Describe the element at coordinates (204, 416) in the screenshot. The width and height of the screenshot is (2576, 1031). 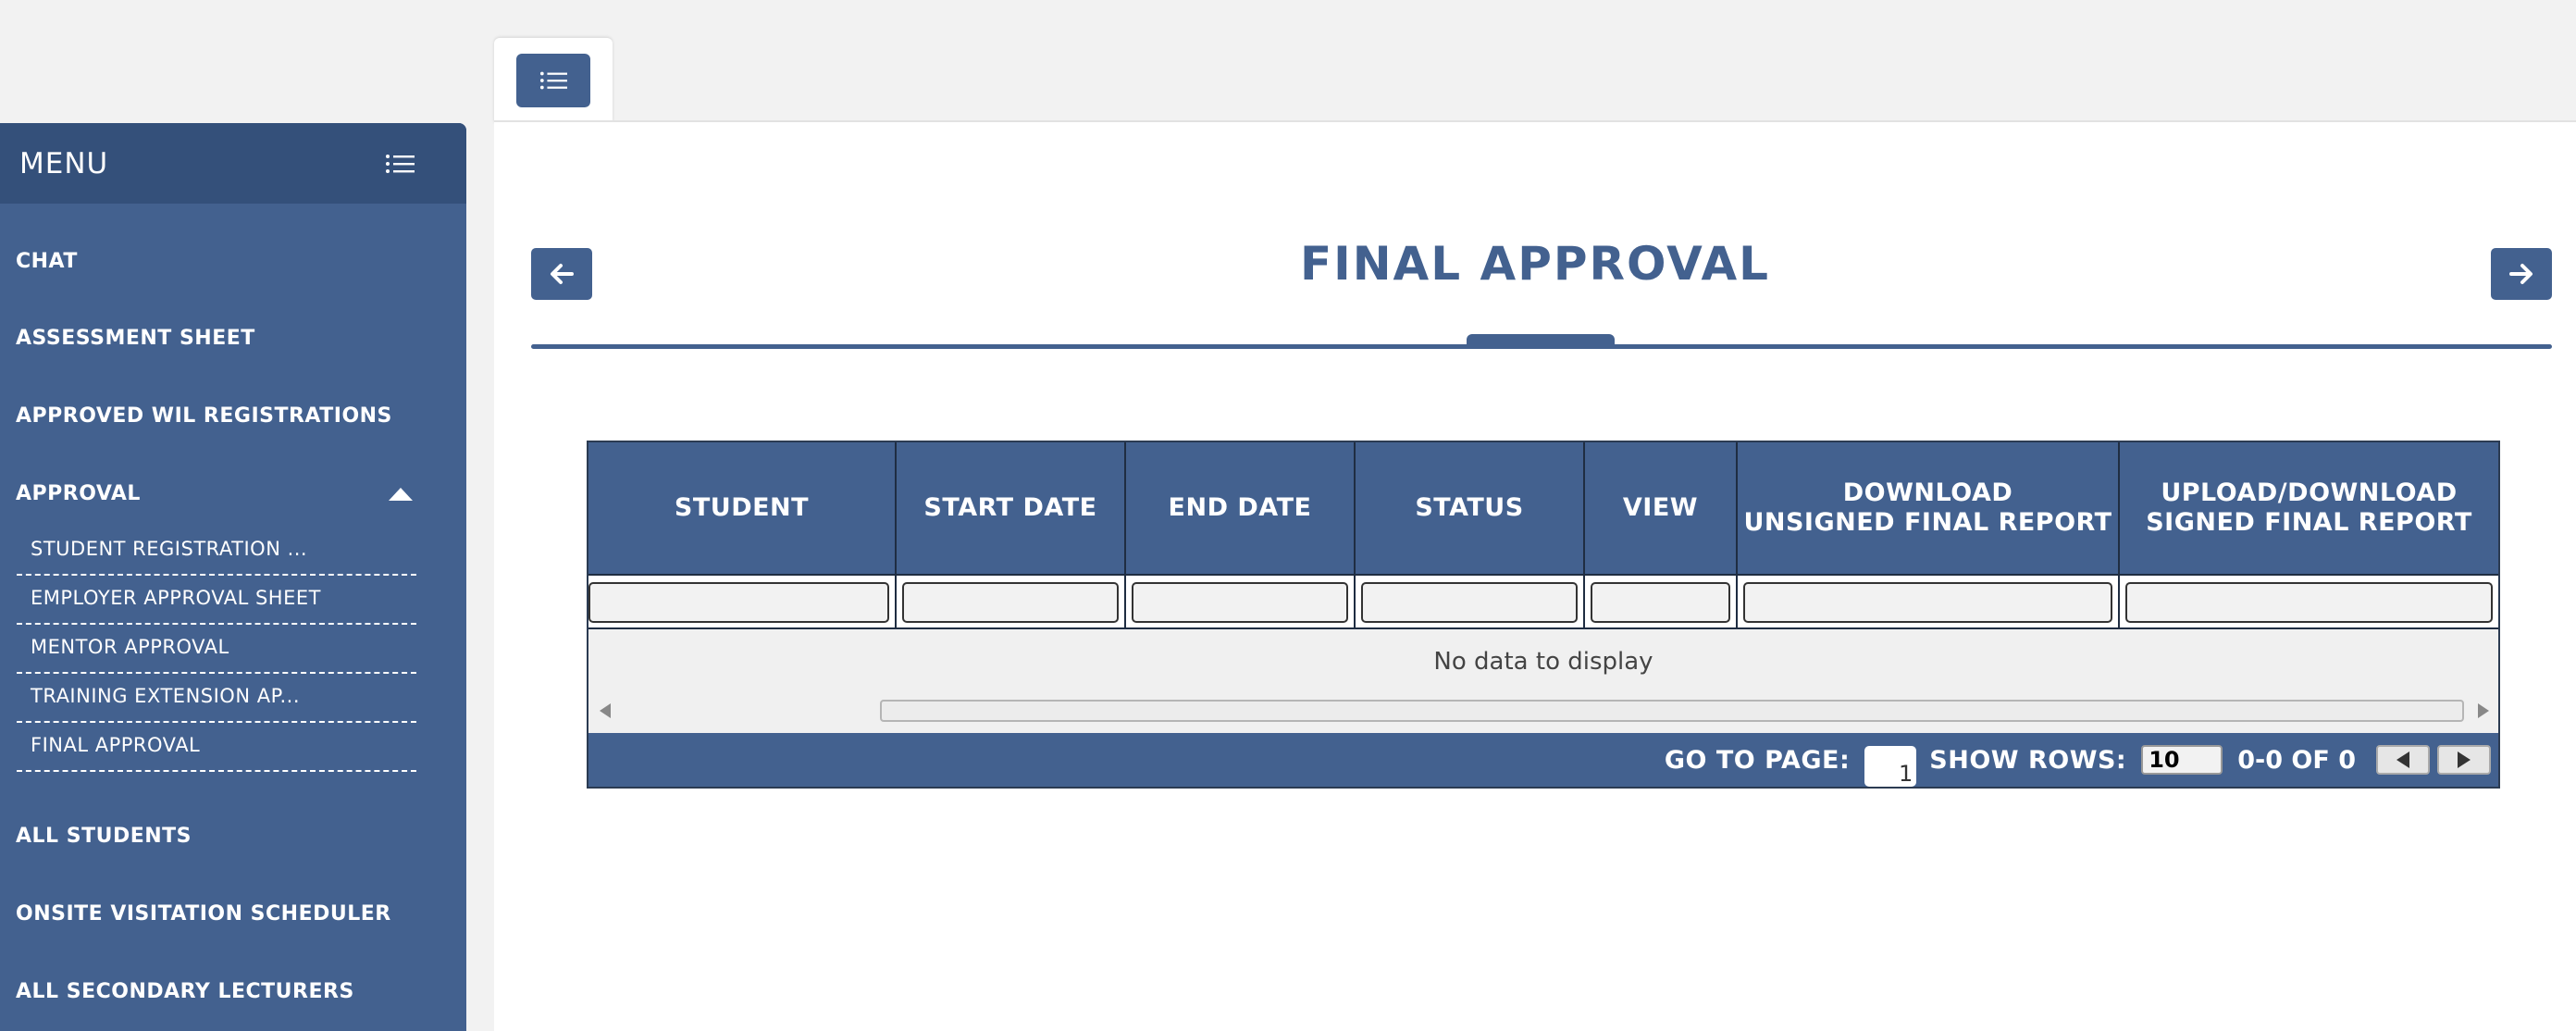
I see `sidebar-item-approved-wil-registrations: APPROVED WIL REGISTRATIONS` at that location.